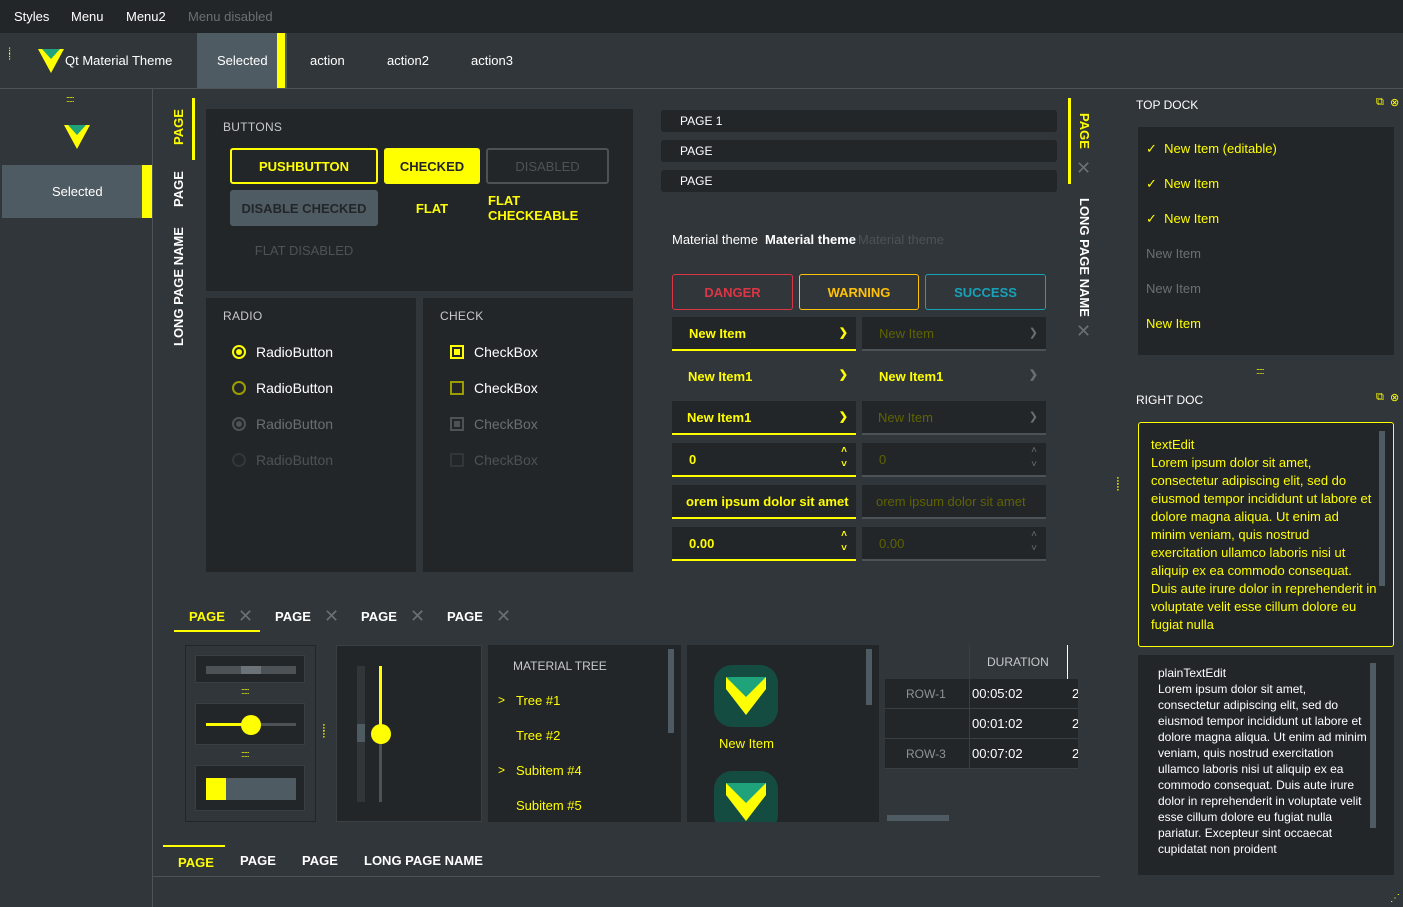 Image resolution: width=1403 pixels, height=907 pixels. I want to click on table-row: ROW-3 00:07:02 2, so click(981, 754).